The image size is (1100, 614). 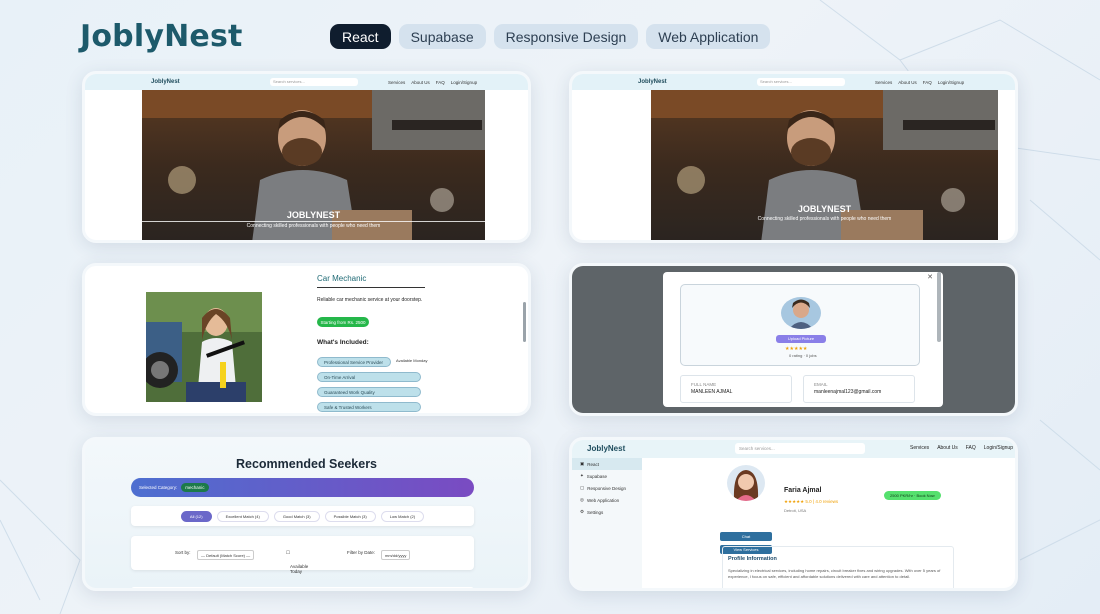 What do you see at coordinates (402, 516) in the screenshot?
I see `tab-low: Low Match (2)` at bounding box center [402, 516].